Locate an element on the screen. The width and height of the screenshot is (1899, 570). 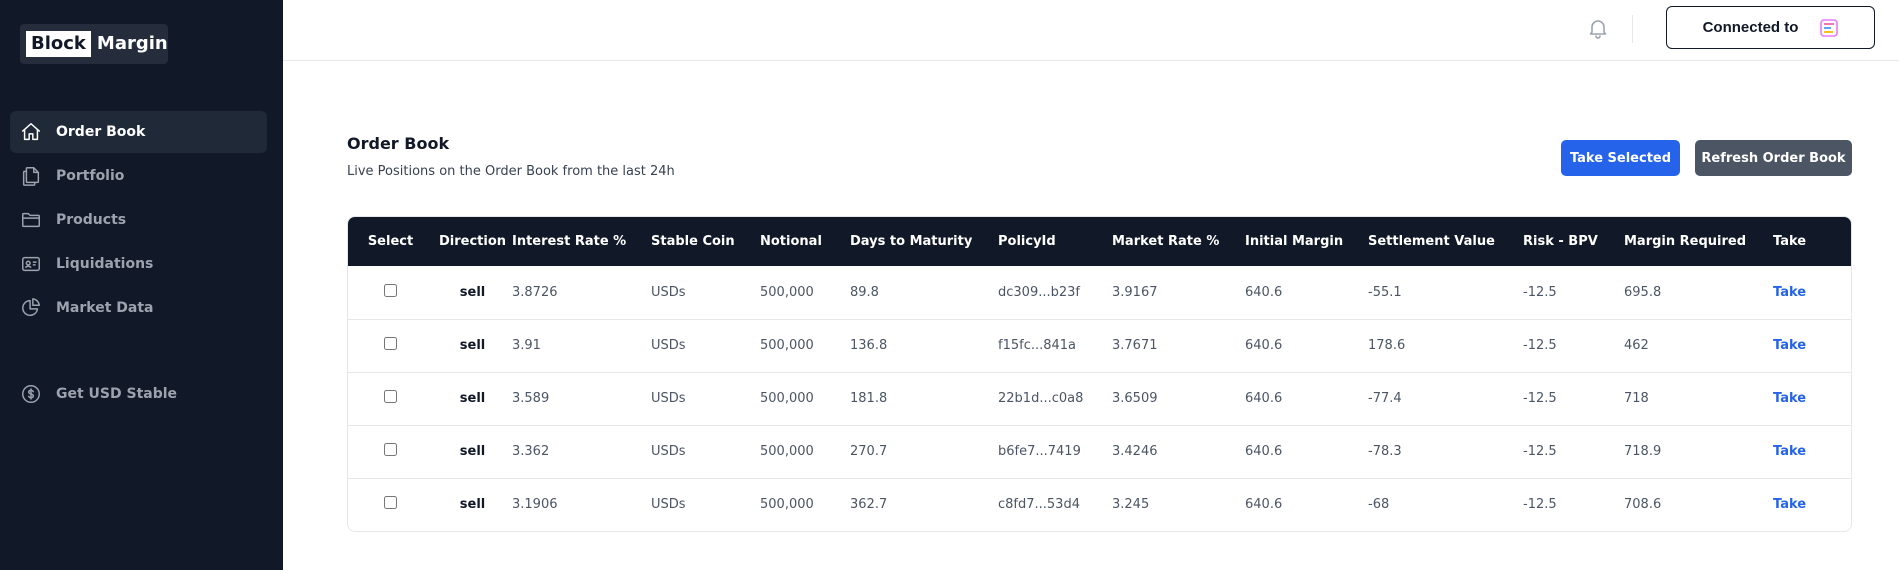
margin-required-cell: 718 is located at coordinates (1636, 398).